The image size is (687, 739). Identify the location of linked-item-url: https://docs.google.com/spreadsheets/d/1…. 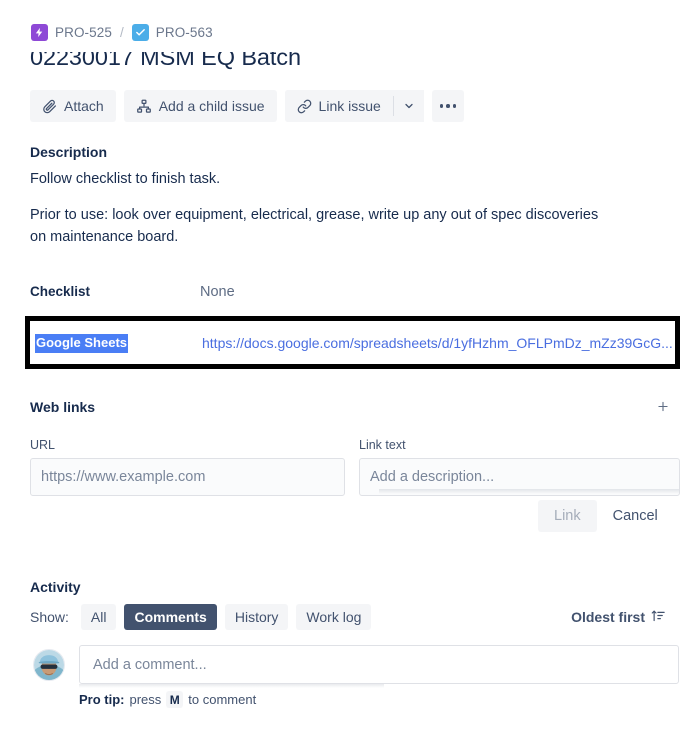
(437, 343).